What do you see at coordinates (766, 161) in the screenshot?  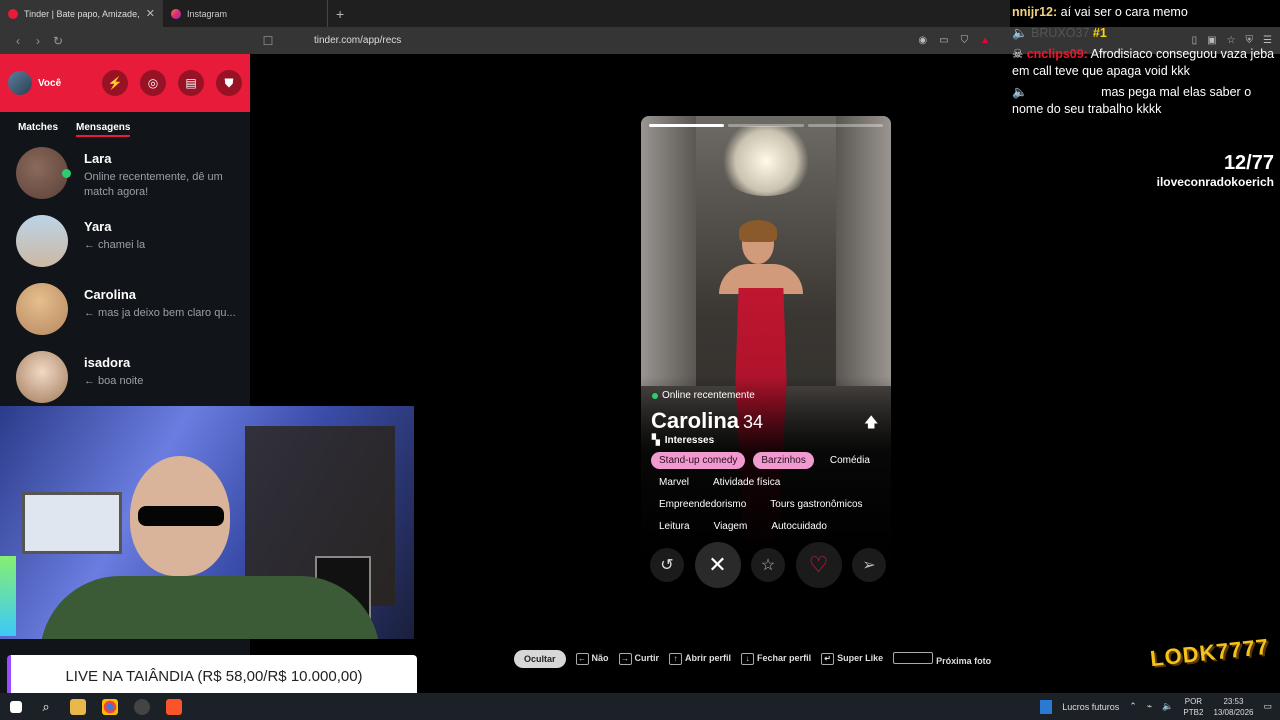 I see `chandelier` at bounding box center [766, 161].